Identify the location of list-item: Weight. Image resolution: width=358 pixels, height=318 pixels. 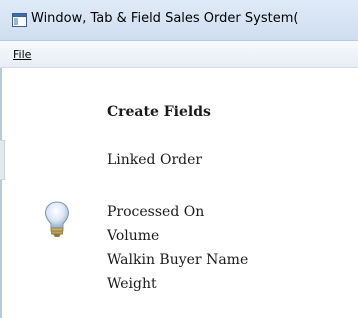
(132, 284).